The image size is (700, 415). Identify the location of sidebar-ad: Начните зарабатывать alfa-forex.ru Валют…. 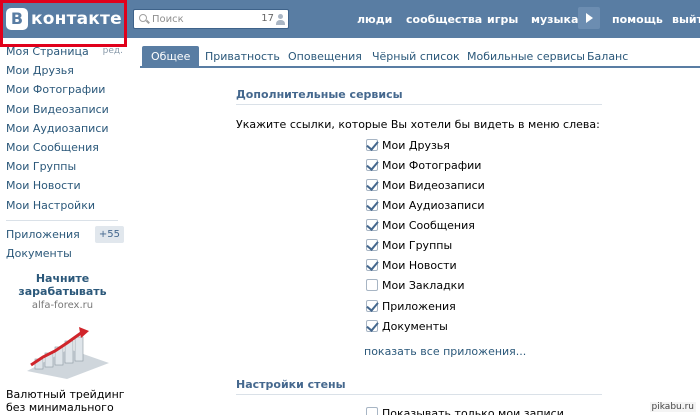
(62, 343).